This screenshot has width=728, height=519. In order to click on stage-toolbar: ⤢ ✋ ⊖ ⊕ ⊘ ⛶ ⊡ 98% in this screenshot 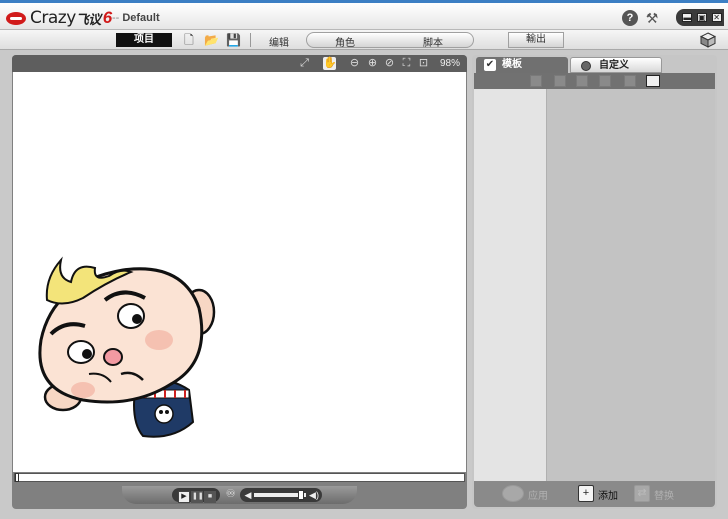, I will do `click(239, 63)`.